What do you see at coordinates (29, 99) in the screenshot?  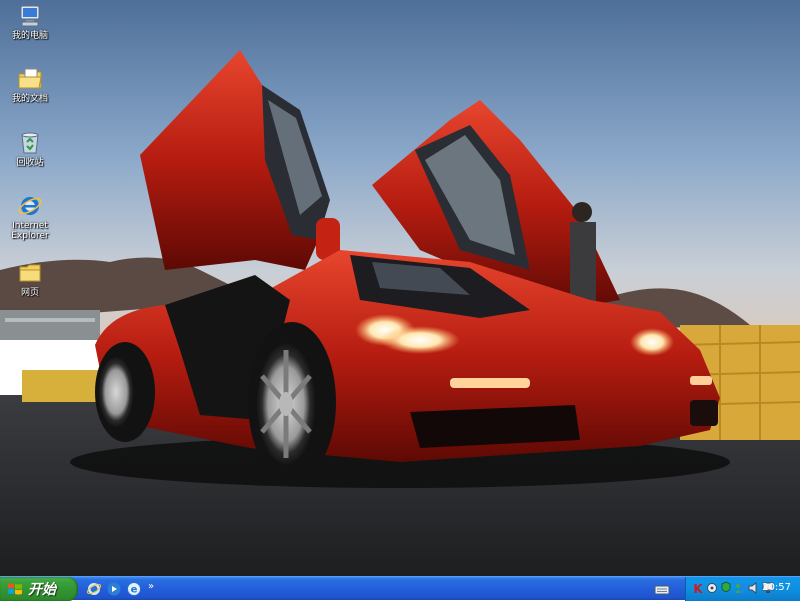 I see `desktop-icon-label: 我的文档` at bounding box center [29, 99].